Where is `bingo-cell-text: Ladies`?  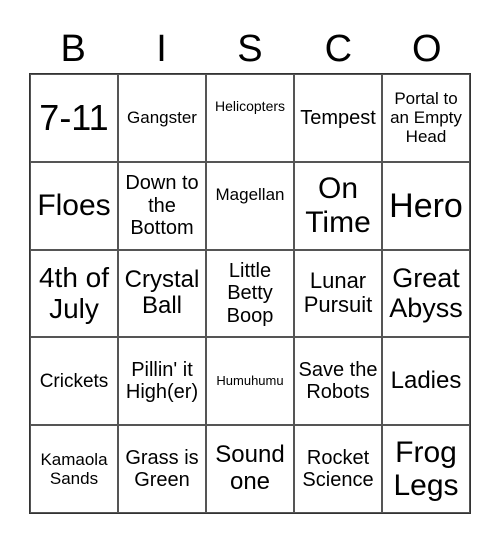 bingo-cell-text: Ladies is located at coordinates (426, 380).